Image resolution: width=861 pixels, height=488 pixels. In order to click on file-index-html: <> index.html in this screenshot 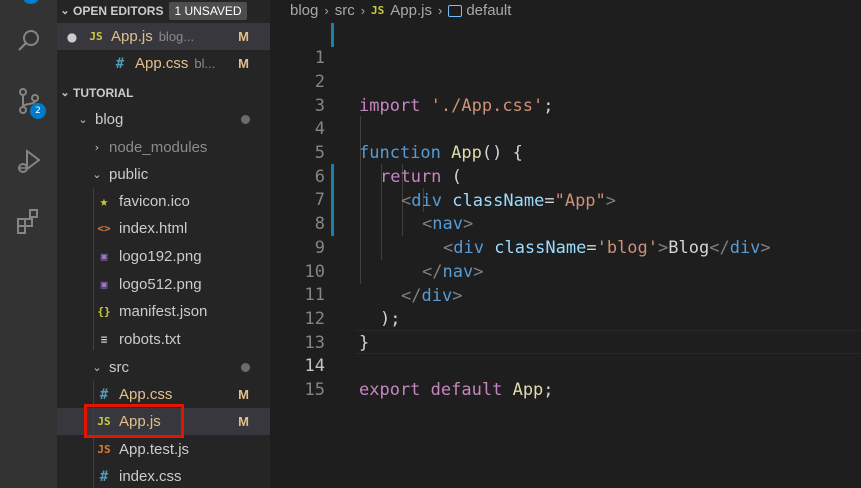, I will do `click(163, 228)`.